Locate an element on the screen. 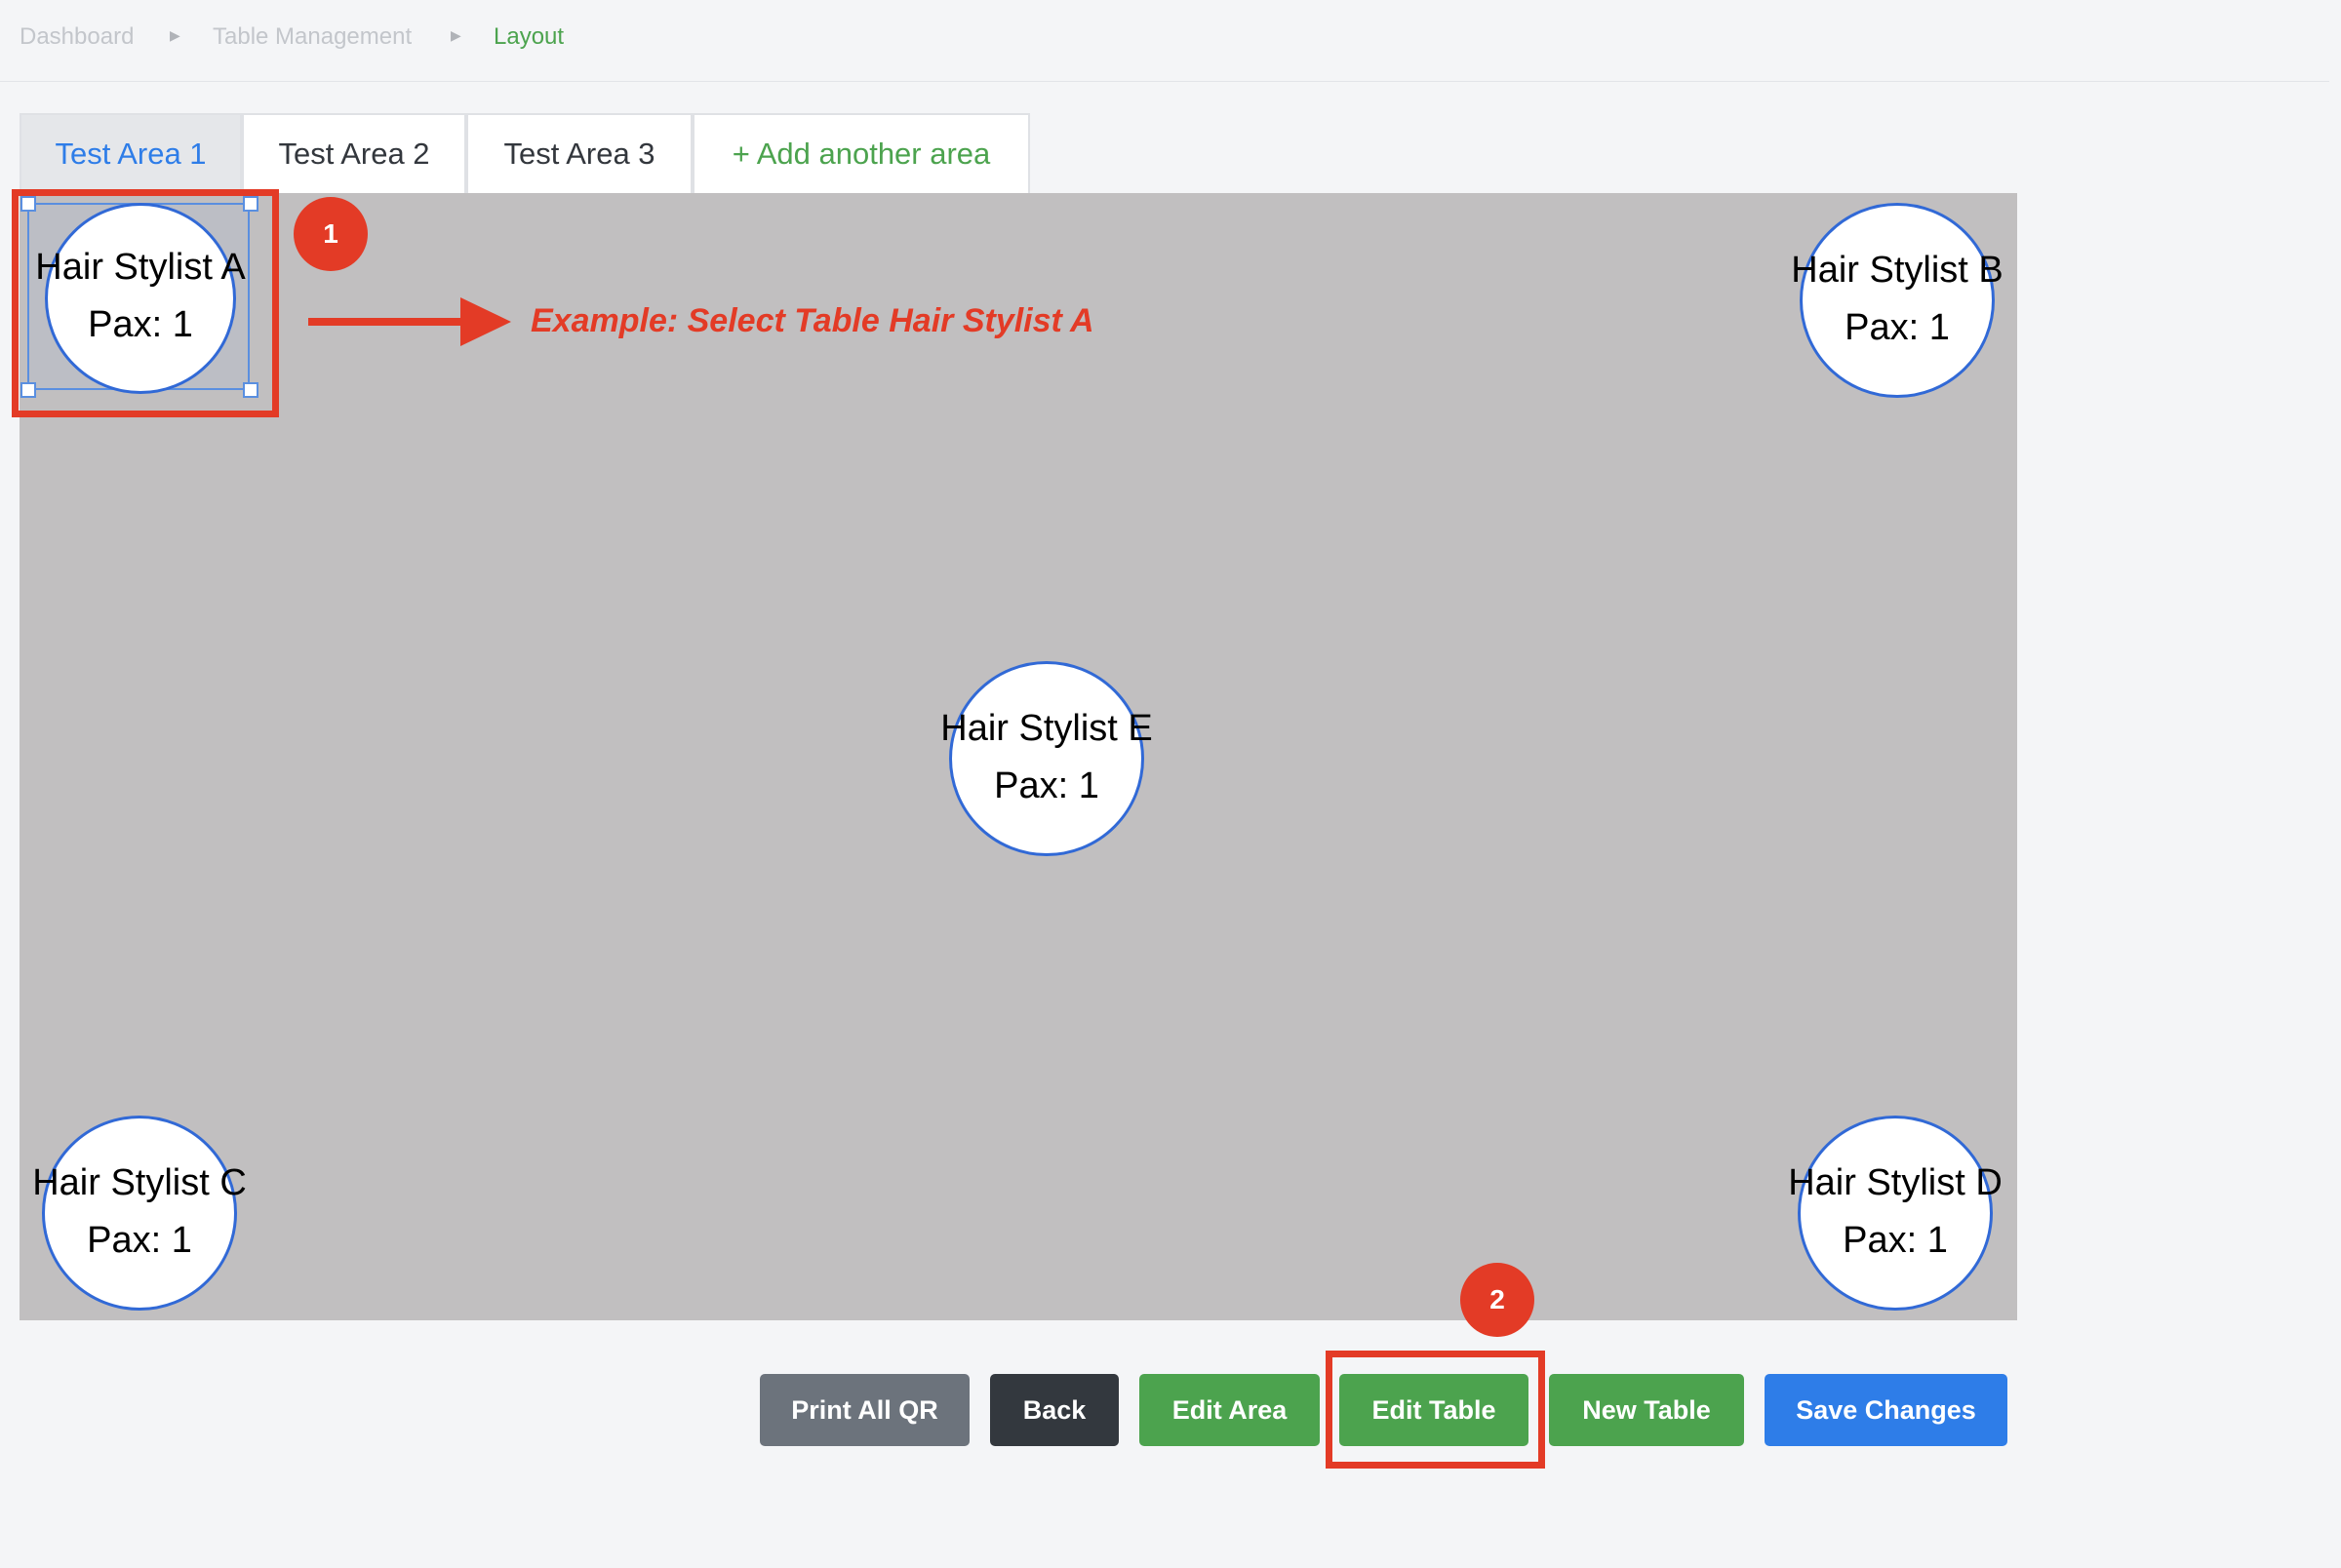 The width and height of the screenshot is (2341, 1568). table-name: Hair Stylist B is located at coordinates (1897, 270).